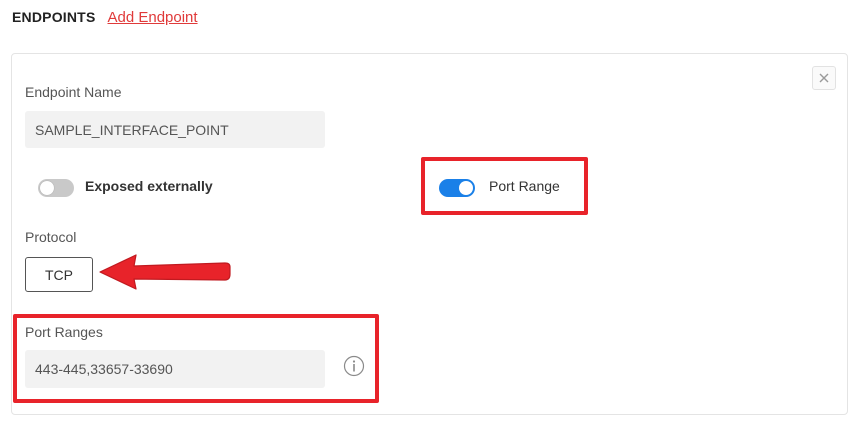 Image resolution: width=857 pixels, height=428 pixels. Describe the element at coordinates (354, 366) in the screenshot. I see `info-icon` at that location.